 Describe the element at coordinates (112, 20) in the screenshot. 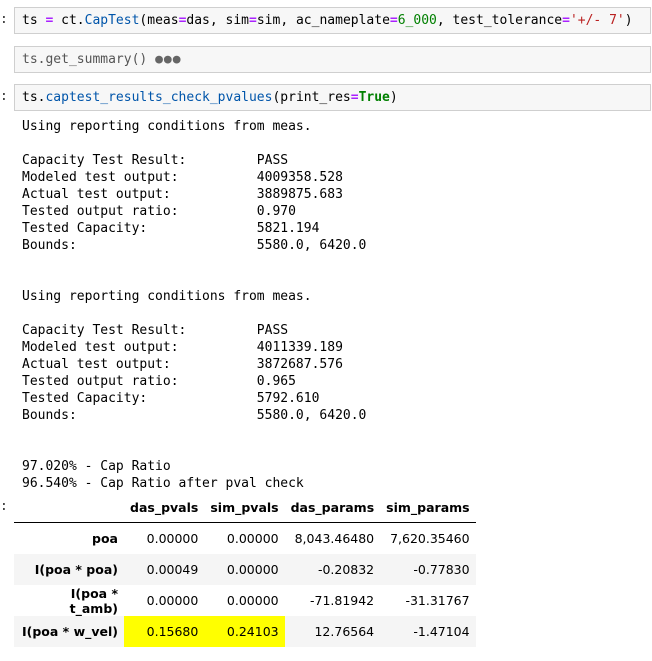

I see `code-token: CapTest` at that location.